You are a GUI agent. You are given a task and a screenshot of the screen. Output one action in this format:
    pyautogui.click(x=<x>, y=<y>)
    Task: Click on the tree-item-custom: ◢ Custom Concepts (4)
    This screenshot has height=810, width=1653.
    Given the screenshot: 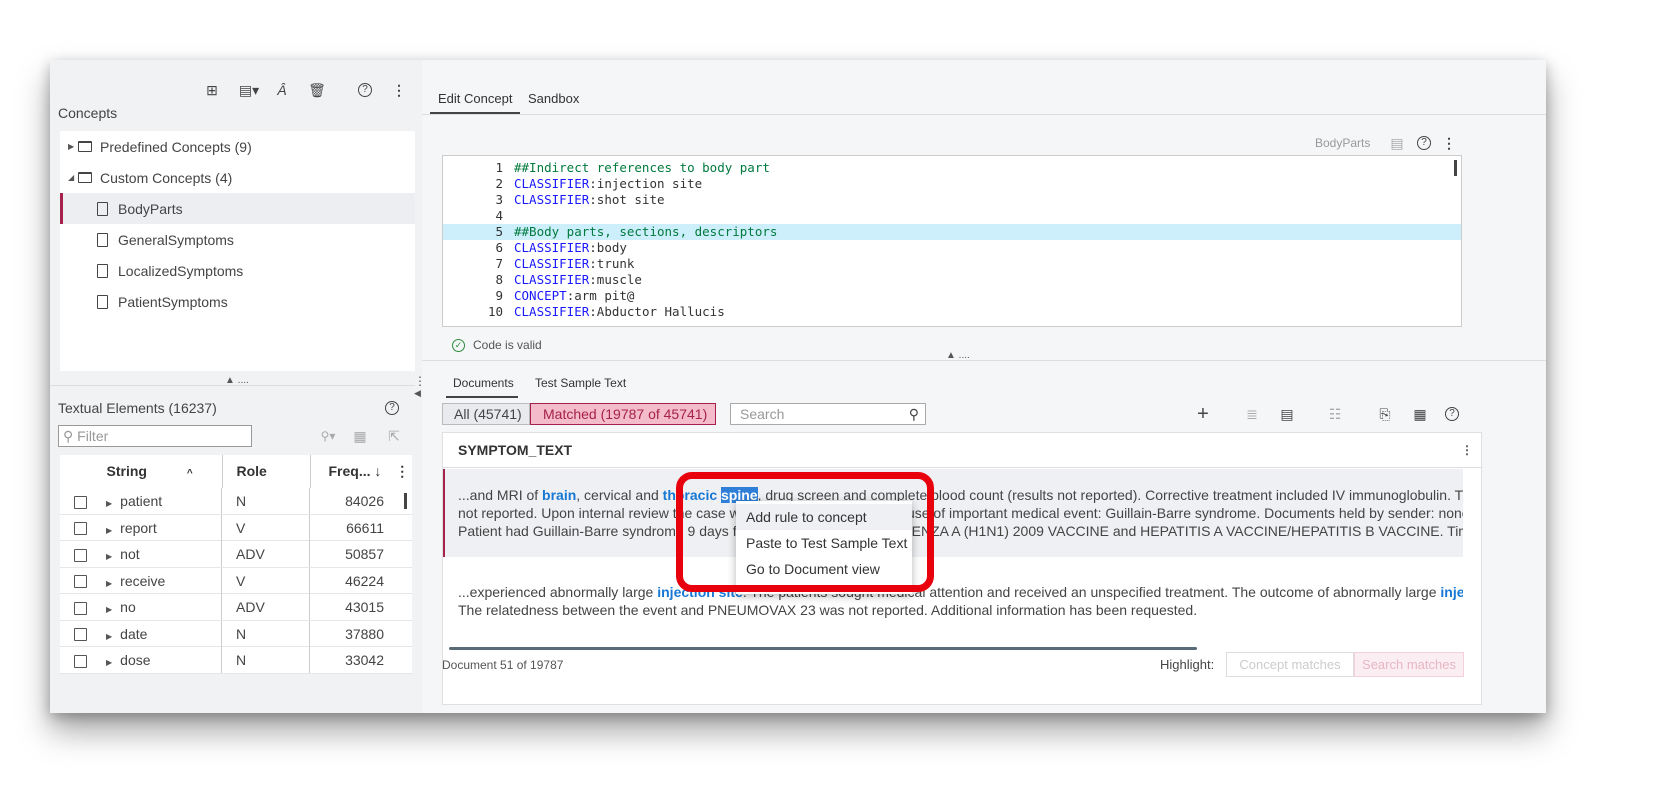 What is the action you would take?
    pyautogui.click(x=246, y=177)
    